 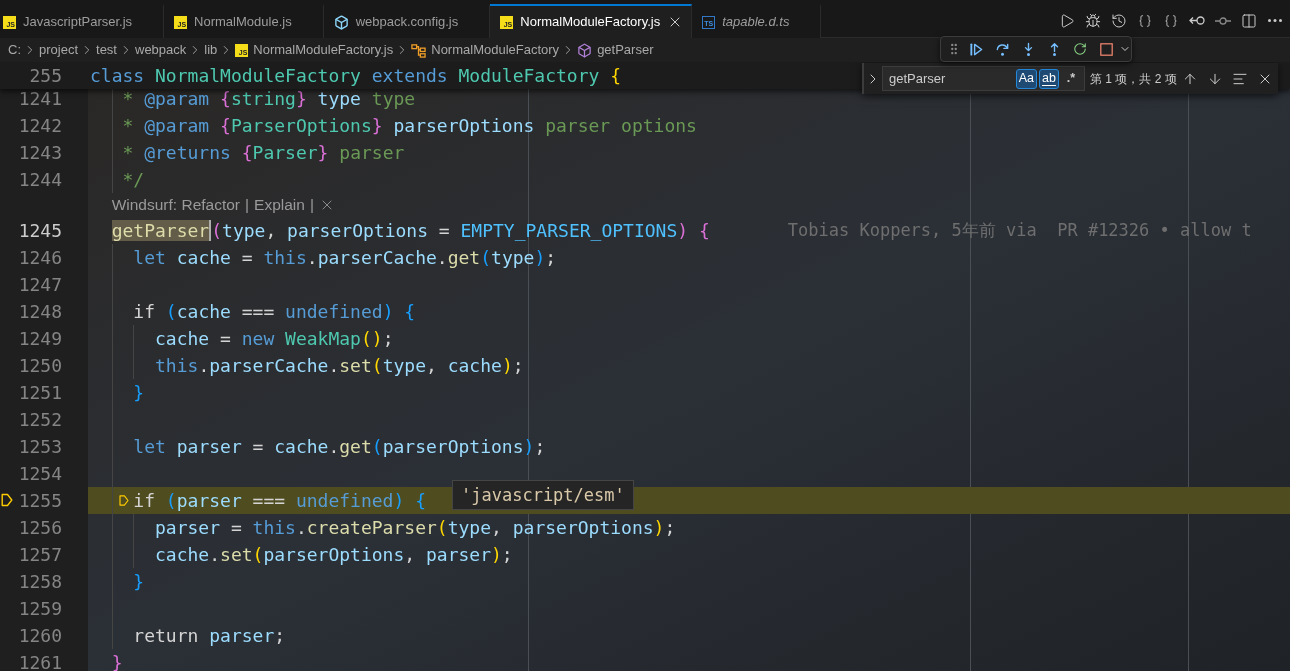 What do you see at coordinates (1080, 49) in the screenshot?
I see `restart-icon` at bounding box center [1080, 49].